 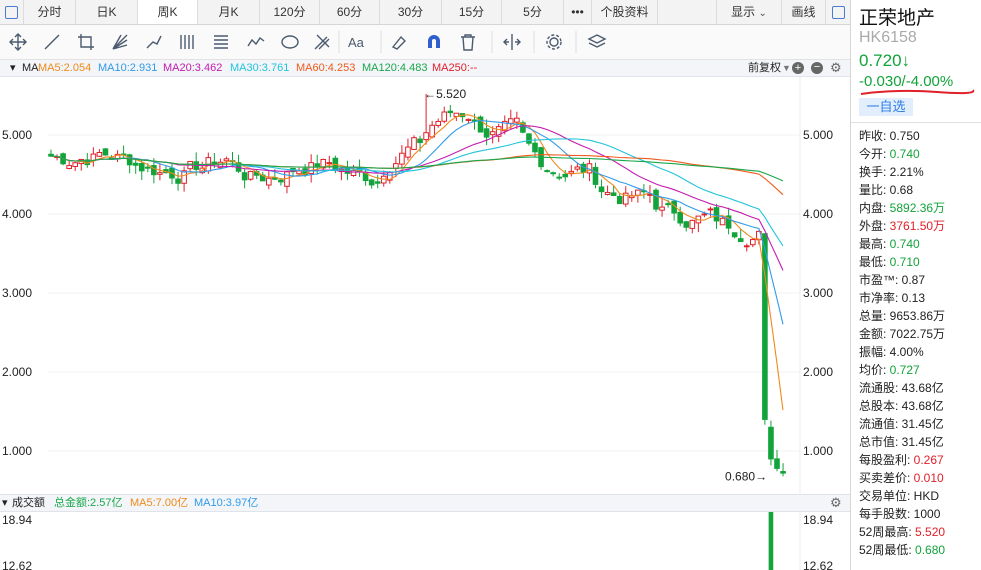 What do you see at coordinates (597, 41) in the screenshot?
I see `layers-icon` at bounding box center [597, 41].